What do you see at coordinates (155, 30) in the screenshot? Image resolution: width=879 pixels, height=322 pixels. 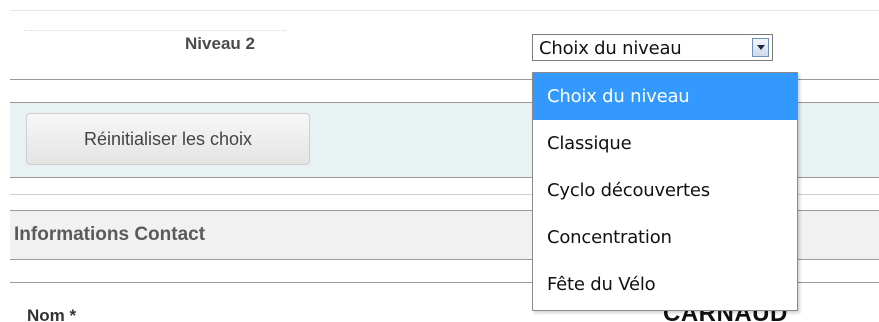 I see `dotted-separator` at bounding box center [155, 30].